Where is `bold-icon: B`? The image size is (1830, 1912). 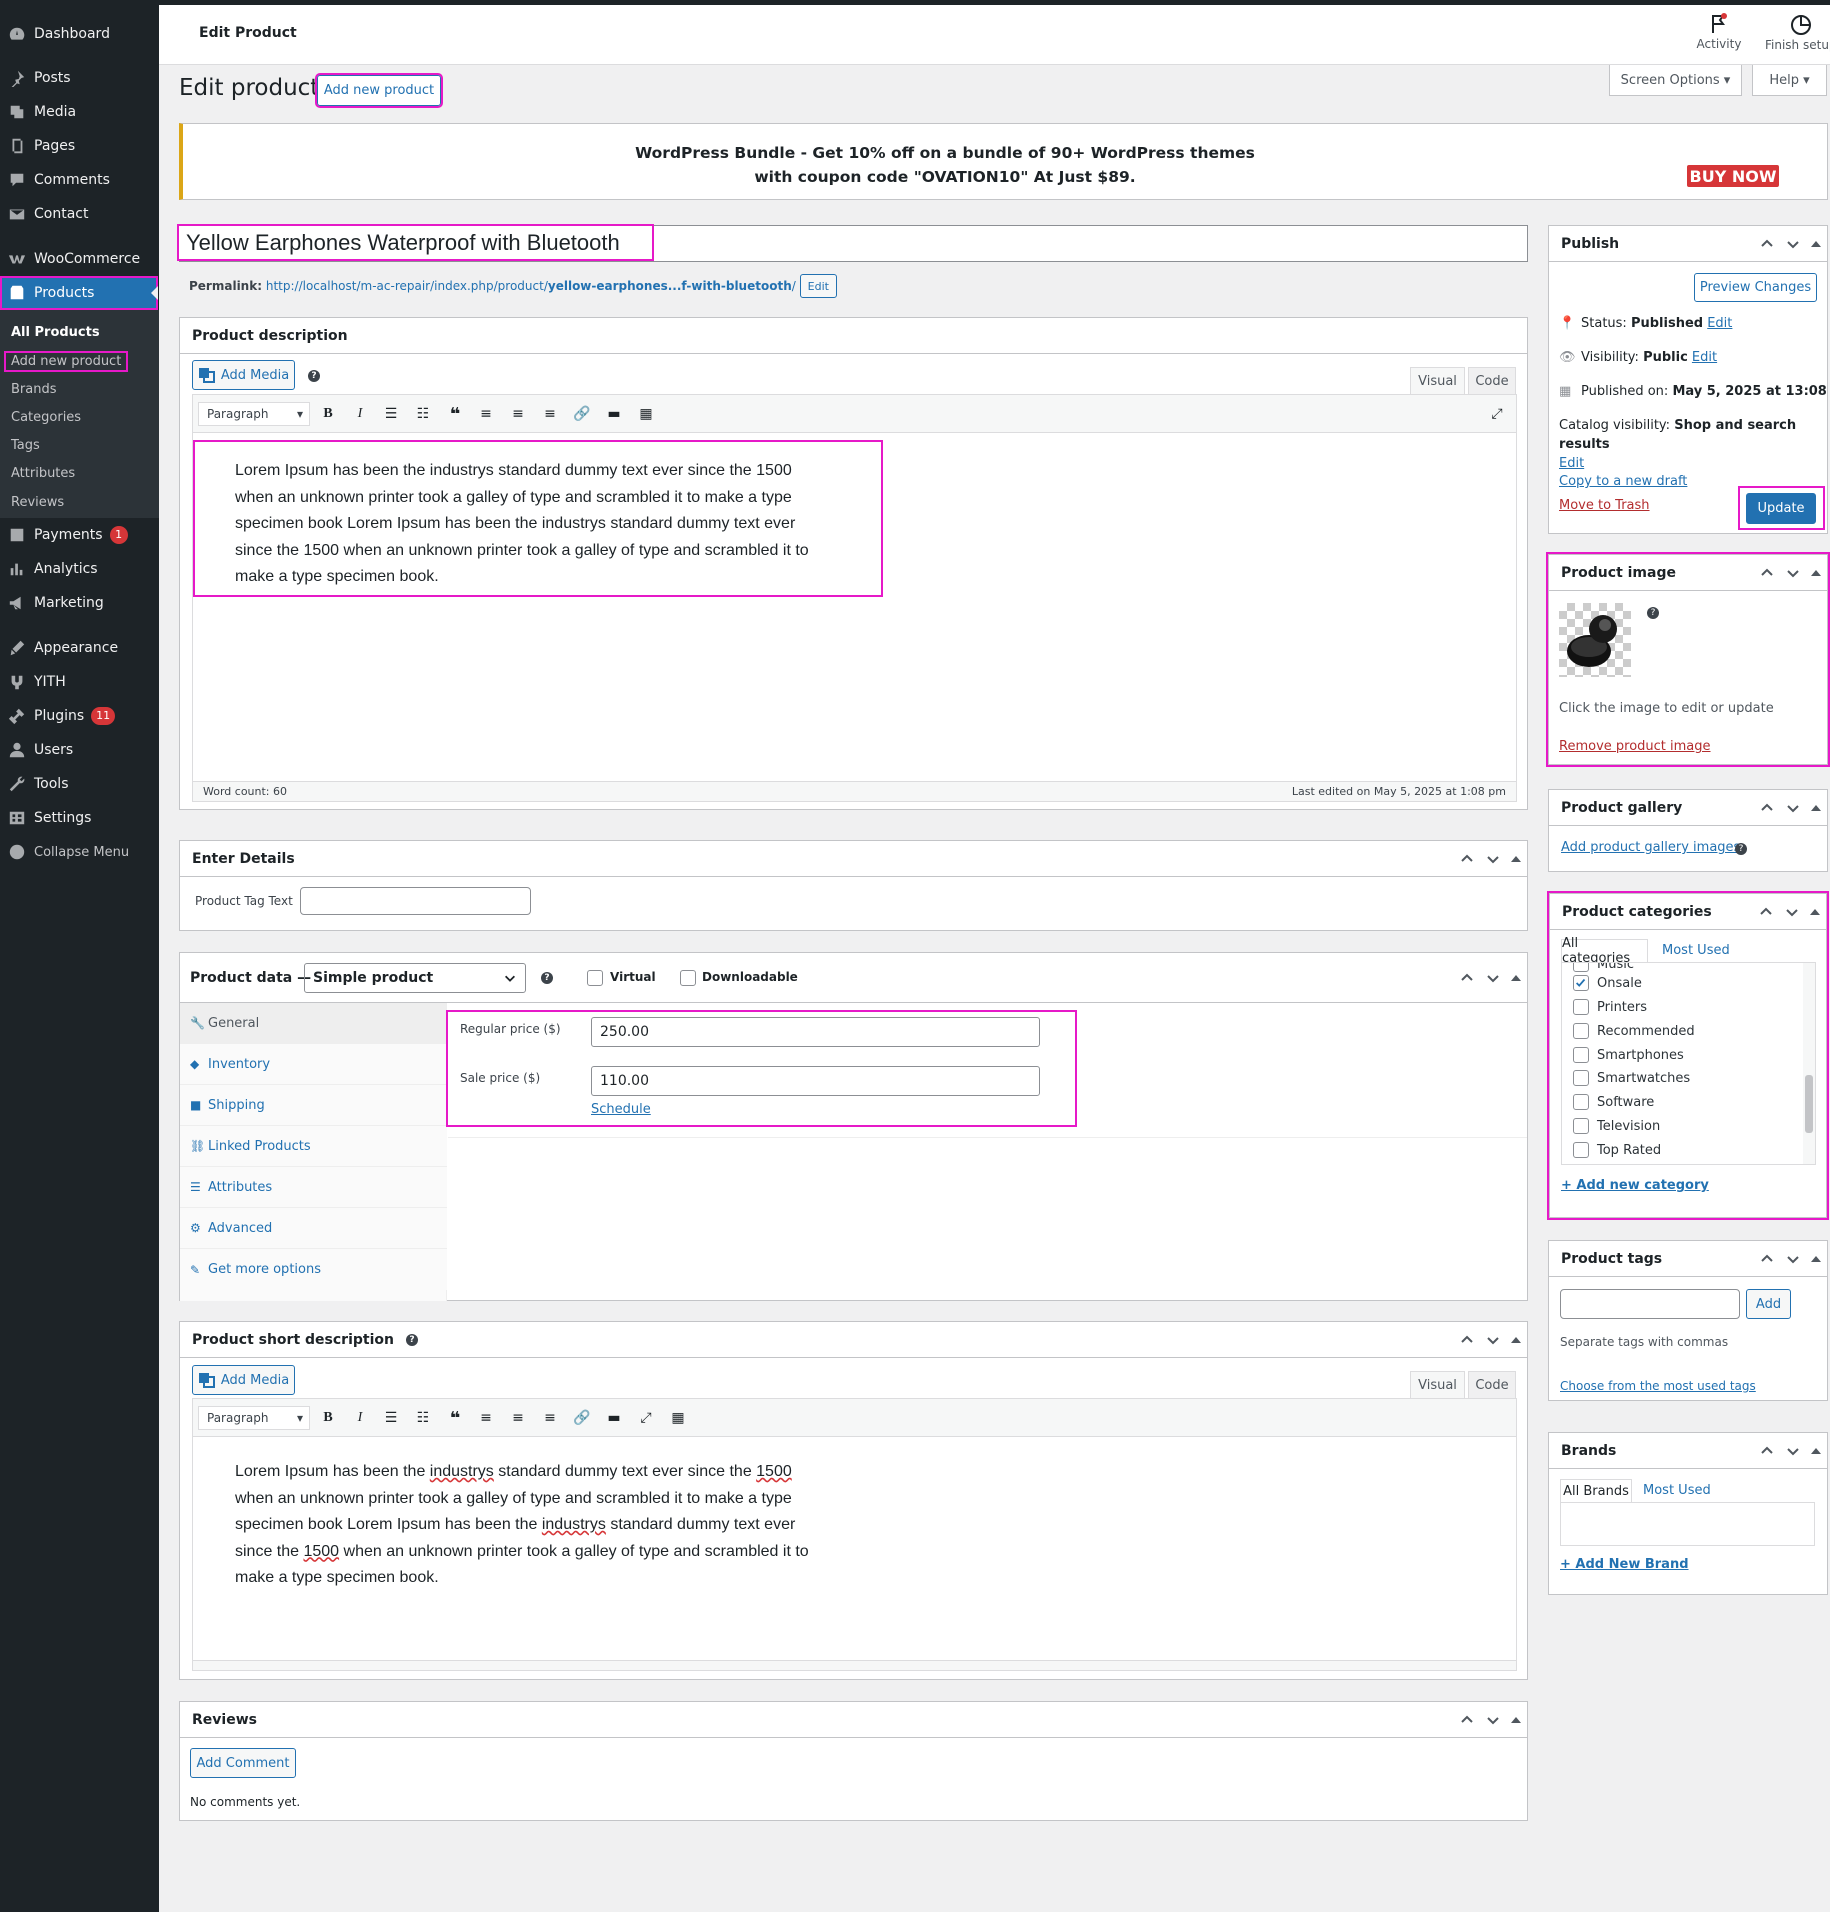
bold-icon: B is located at coordinates (328, 1418).